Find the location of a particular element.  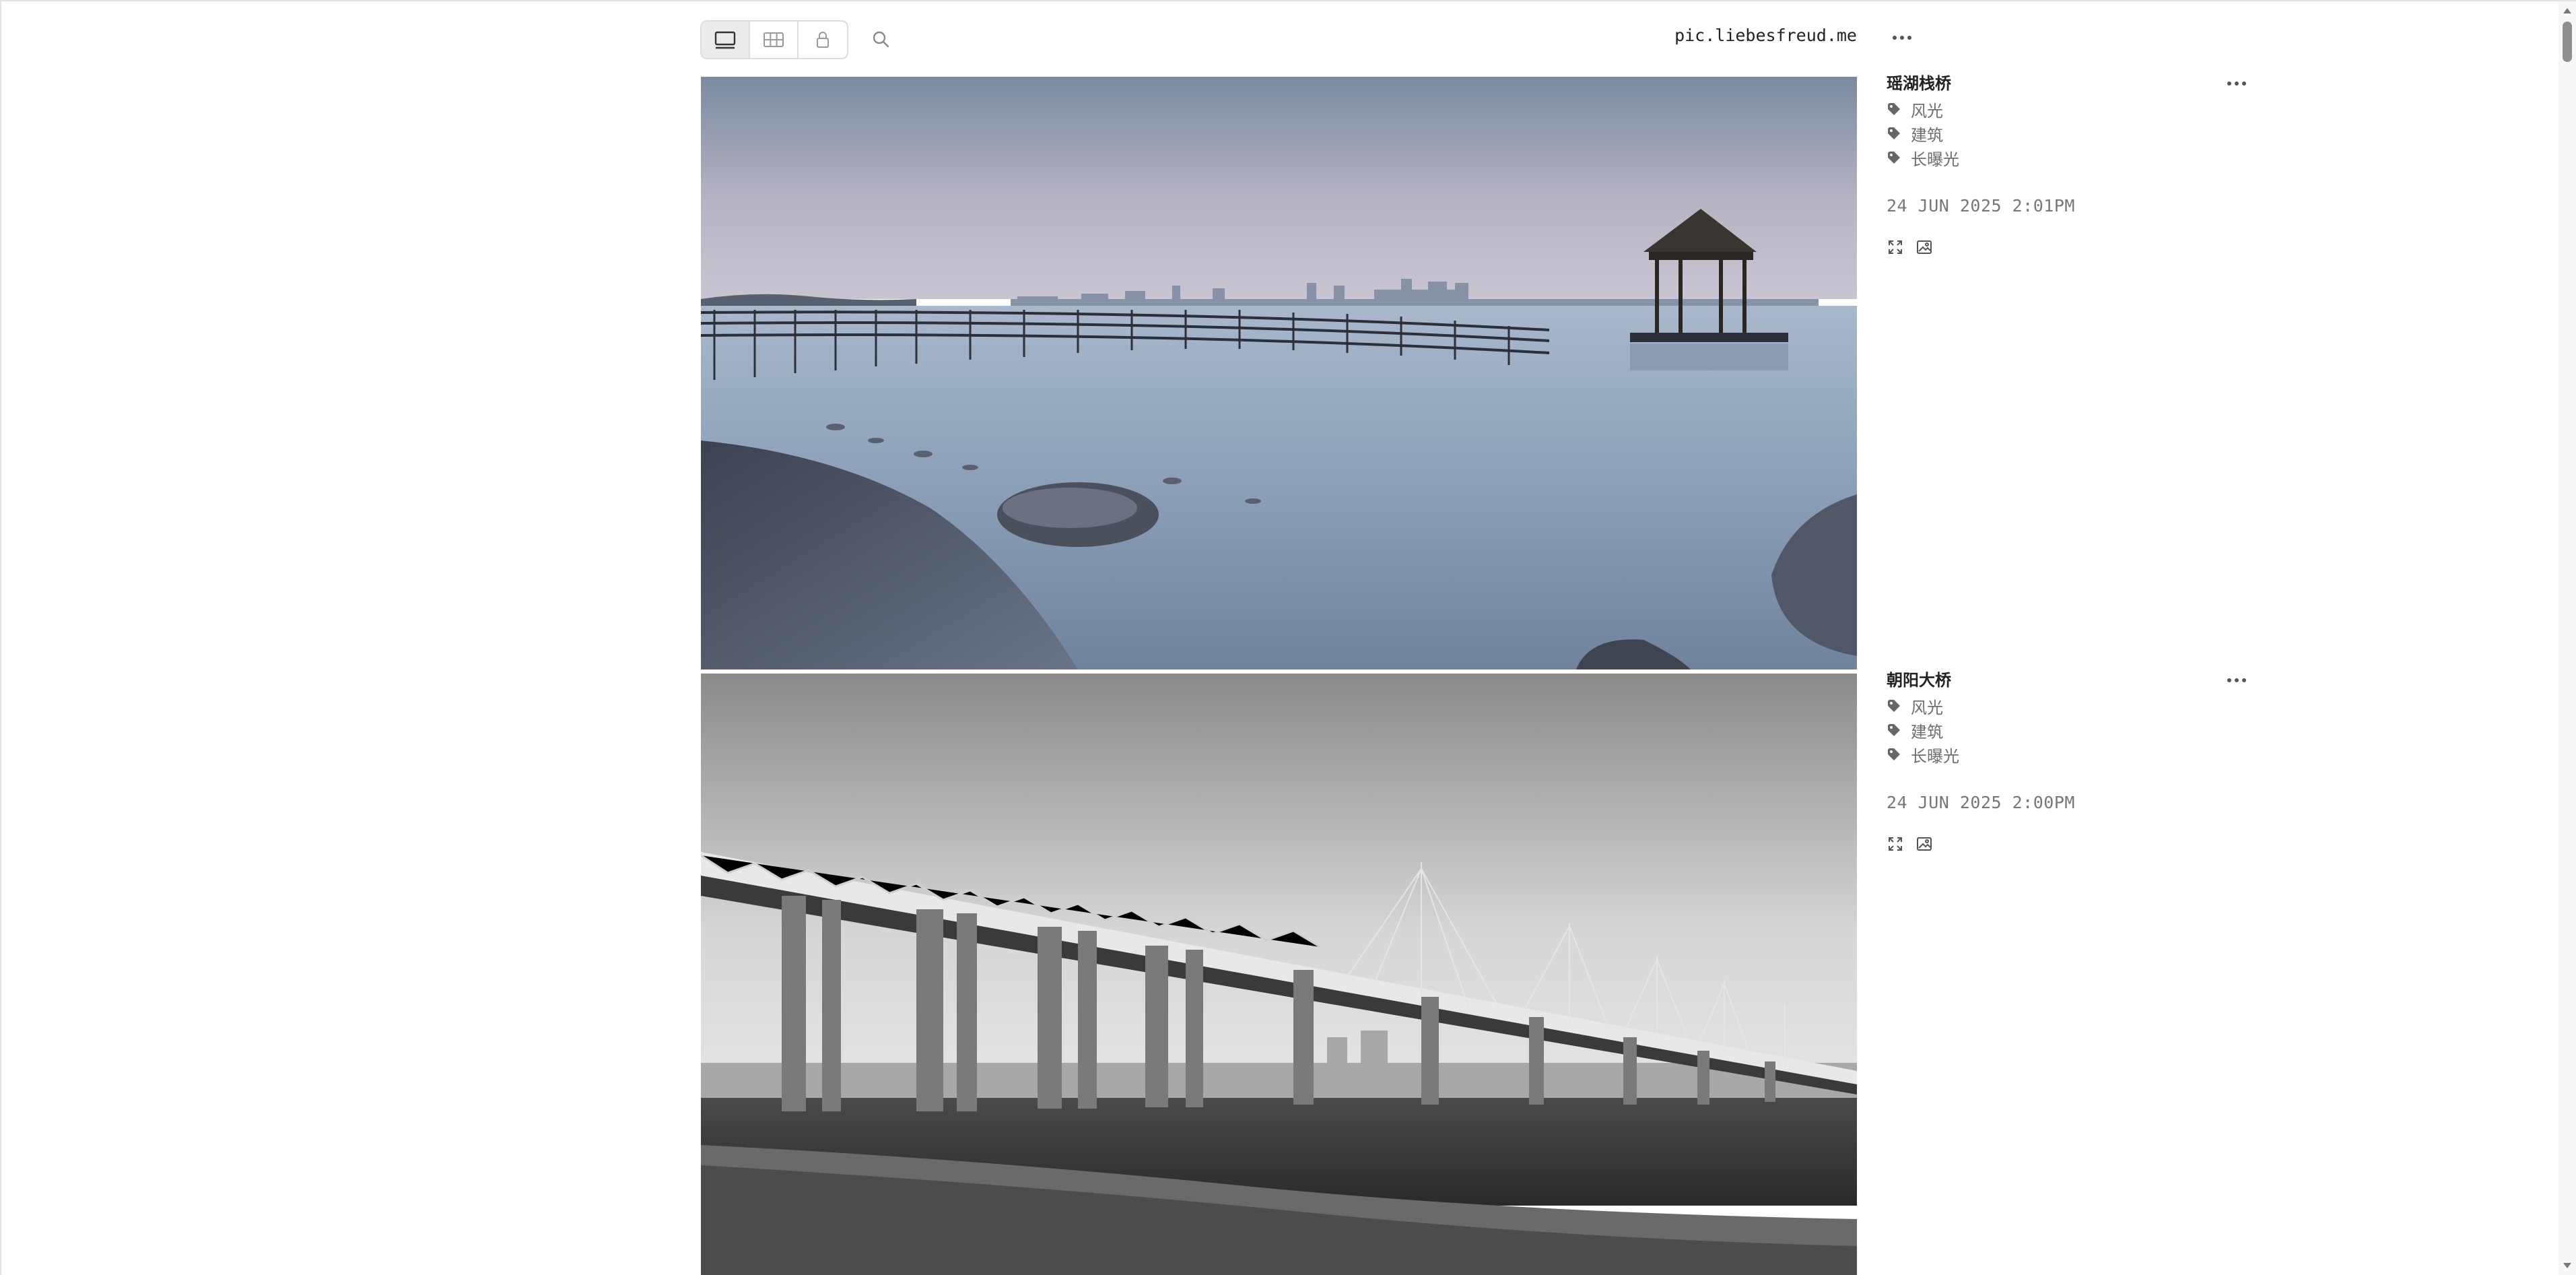

nav-more-button is located at coordinates (1902, 37).